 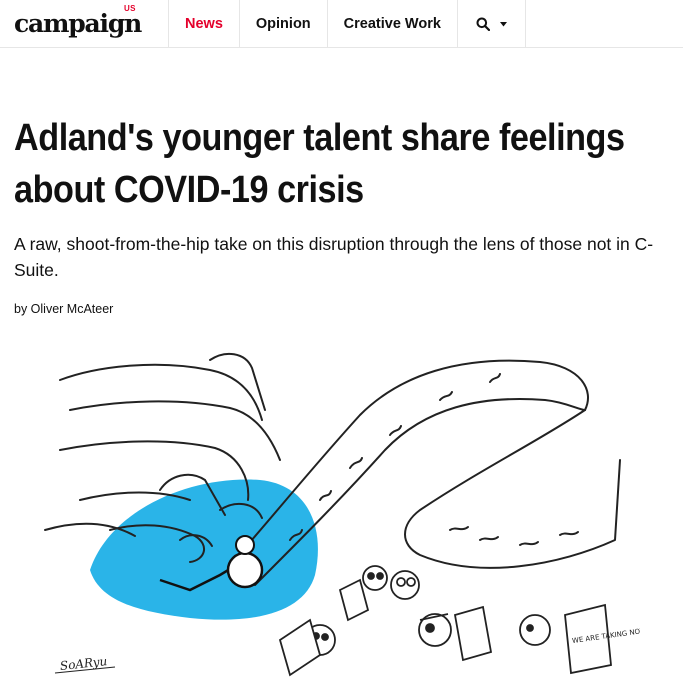 I want to click on site-header: campaign US News Opinion Creative Work, so click(x=341, y=24).